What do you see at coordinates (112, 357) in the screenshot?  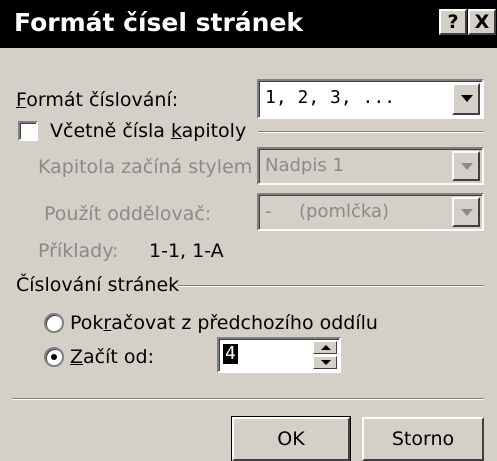 I see `start-at-label: Začít od:` at bounding box center [112, 357].